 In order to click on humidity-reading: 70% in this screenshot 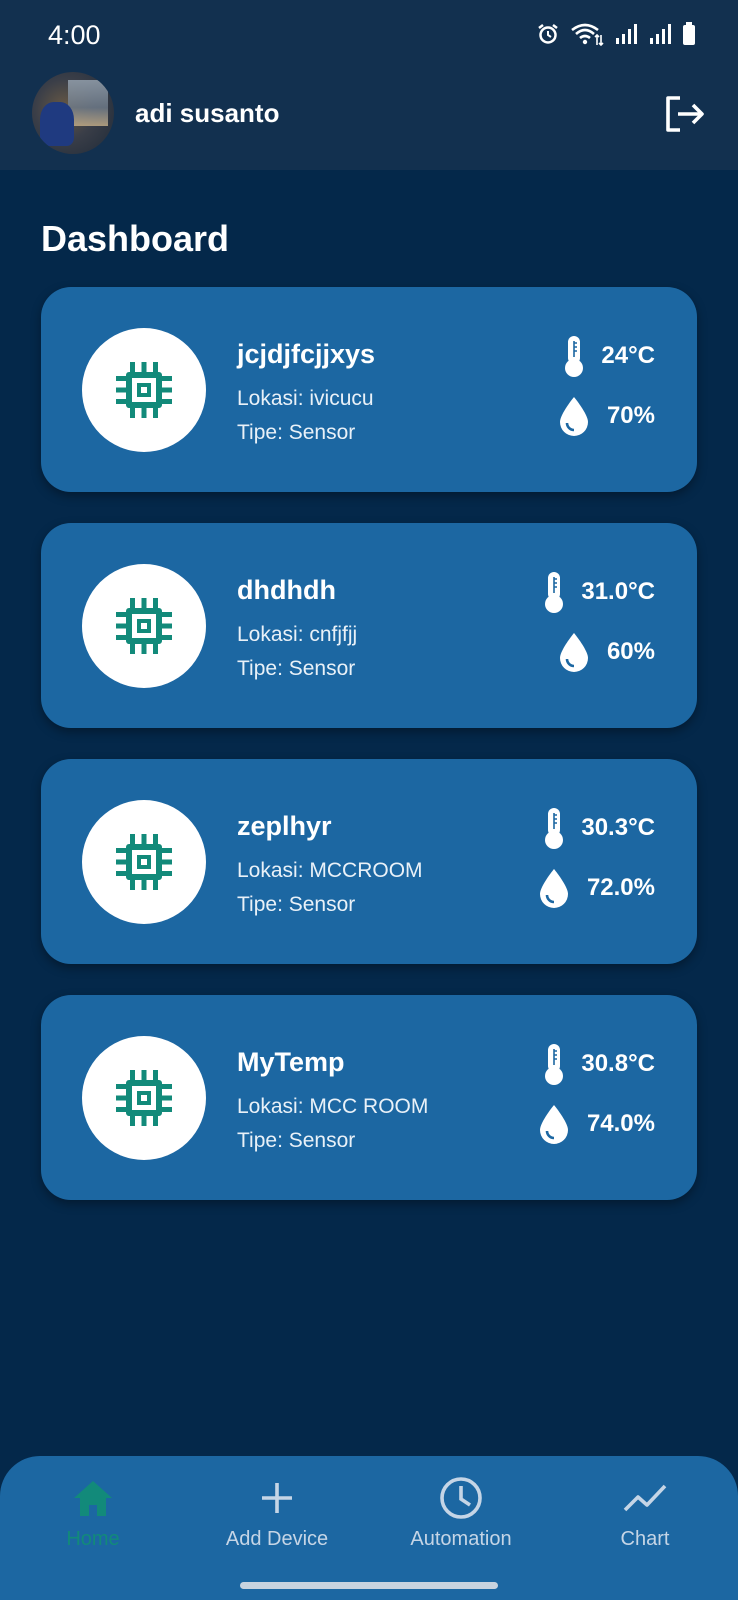, I will do `click(606, 416)`.